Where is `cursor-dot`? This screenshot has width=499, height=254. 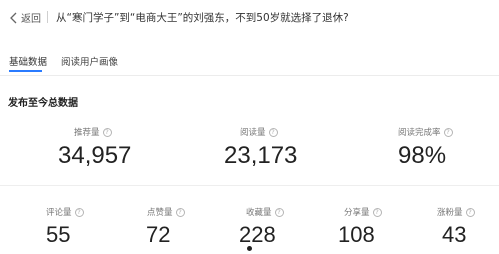 cursor-dot is located at coordinates (249, 248).